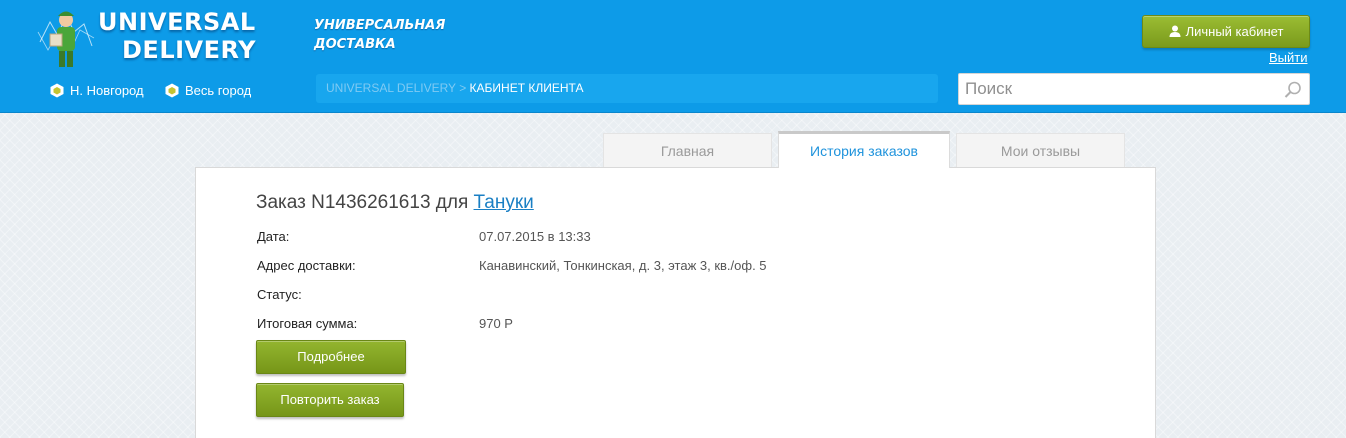 This screenshot has height=438, width=1346. I want to click on order-title-prefix: Заказ N1436261613 для, so click(362, 202).